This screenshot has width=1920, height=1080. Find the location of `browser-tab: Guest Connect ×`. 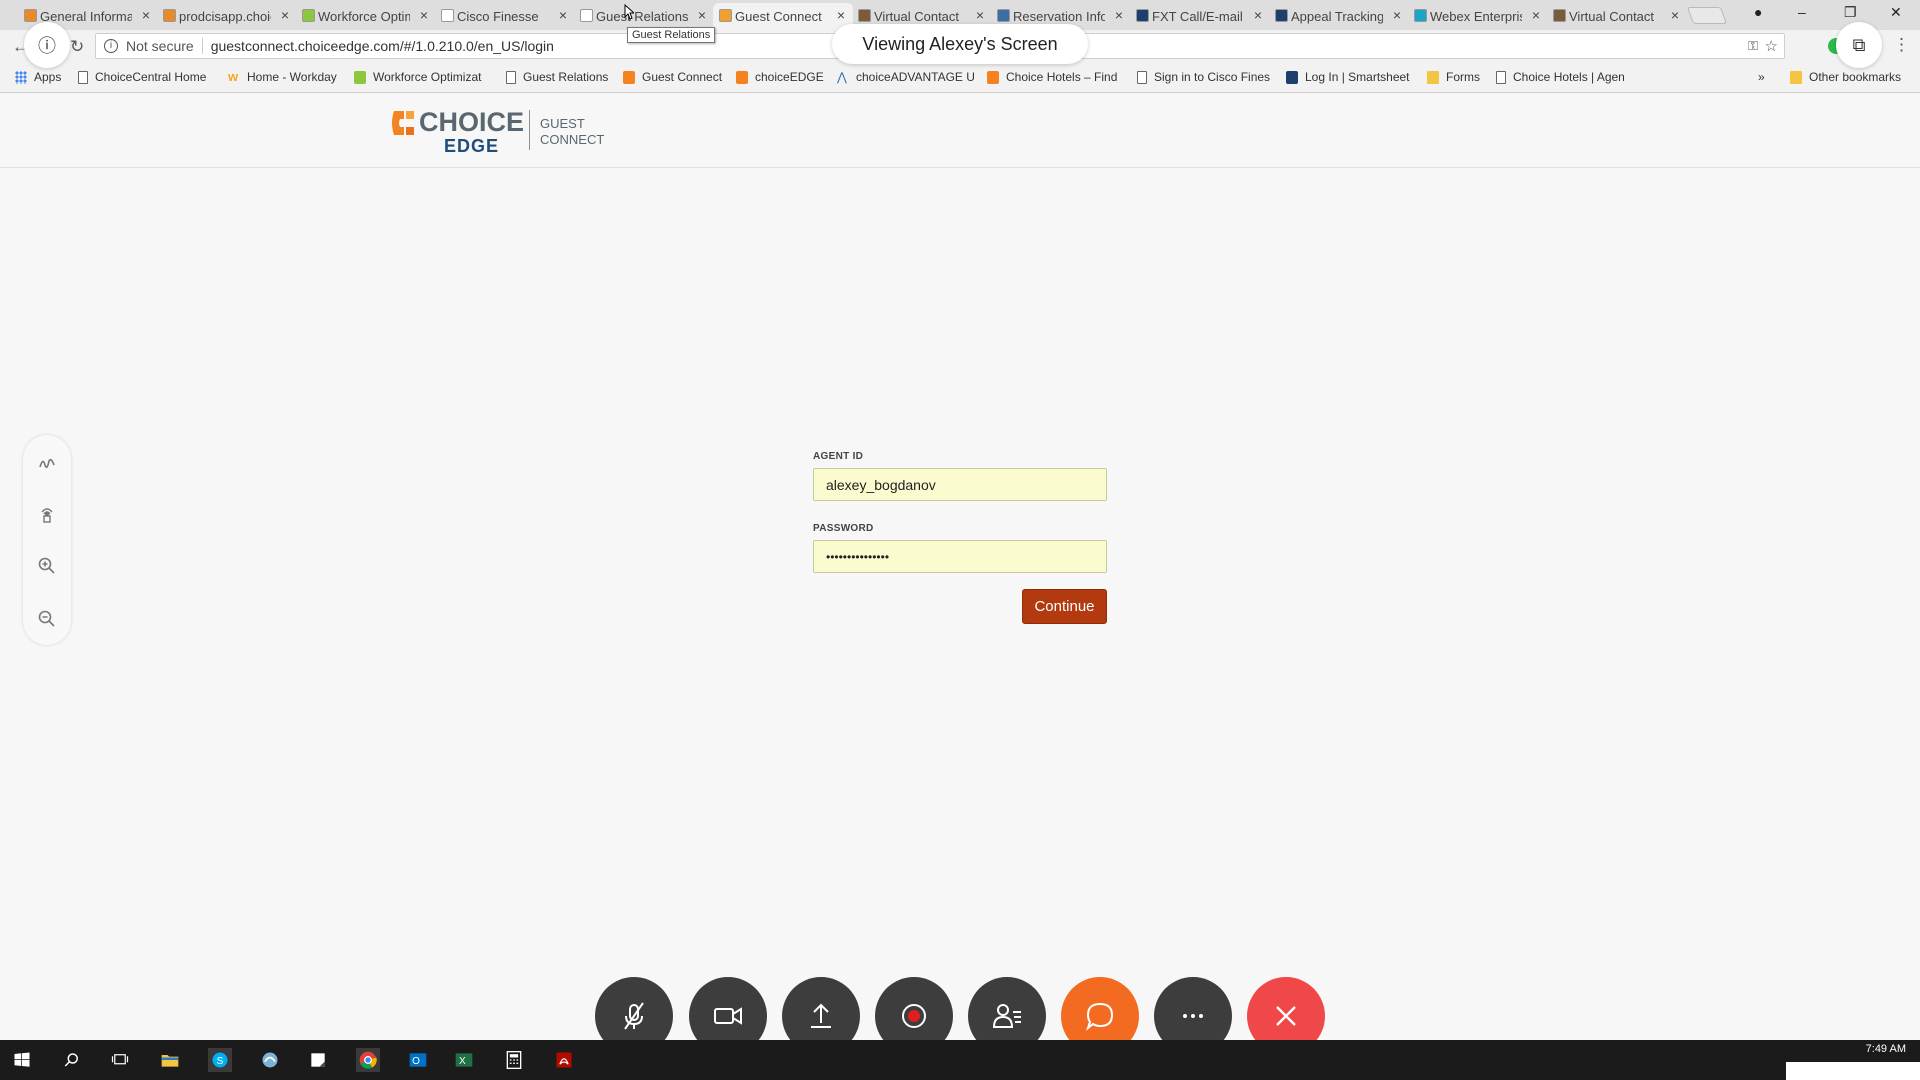

browser-tab: Guest Connect × is located at coordinates (783, 16).